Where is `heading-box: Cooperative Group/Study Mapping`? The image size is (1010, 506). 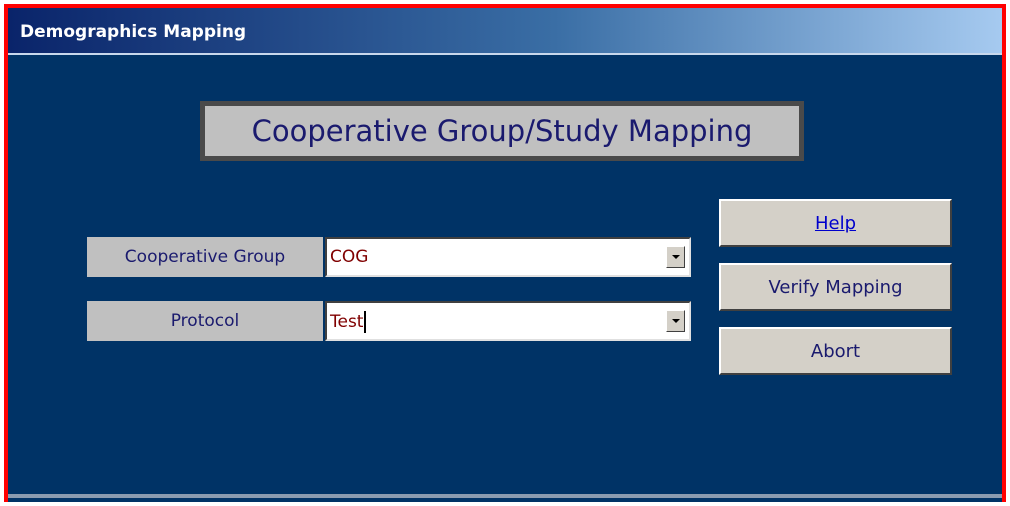
heading-box: Cooperative Group/Study Mapping is located at coordinates (502, 131).